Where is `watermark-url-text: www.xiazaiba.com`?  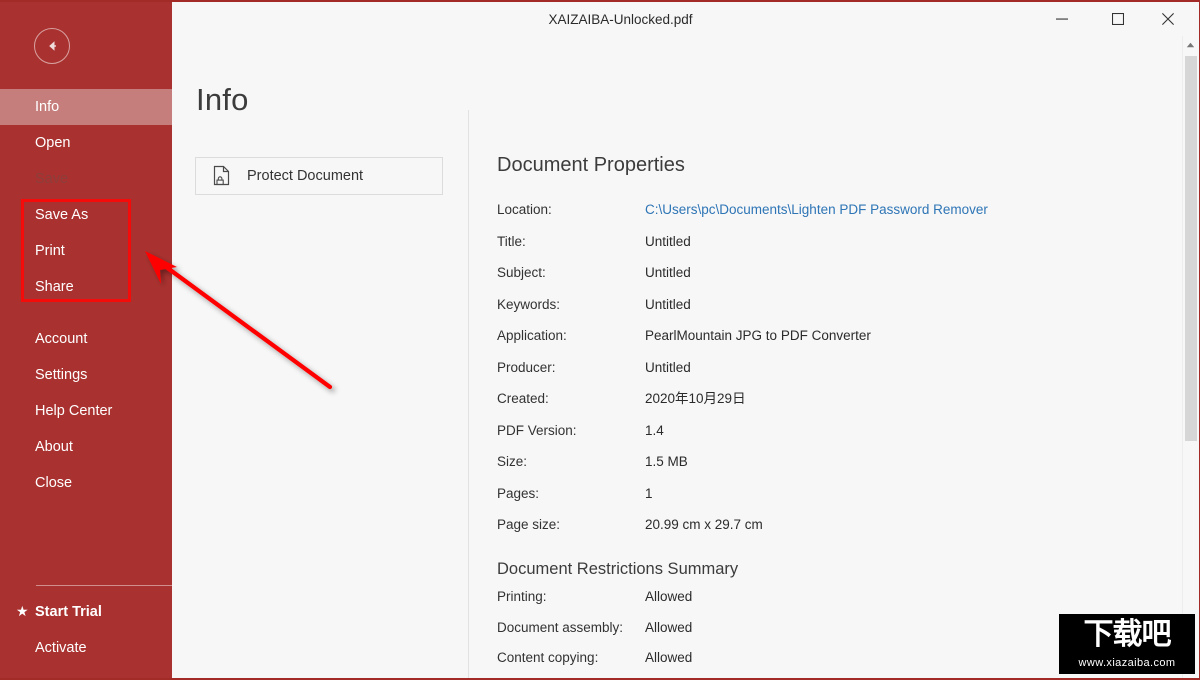
watermark-url-text: www.xiazaiba.com is located at coordinates (1127, 663).